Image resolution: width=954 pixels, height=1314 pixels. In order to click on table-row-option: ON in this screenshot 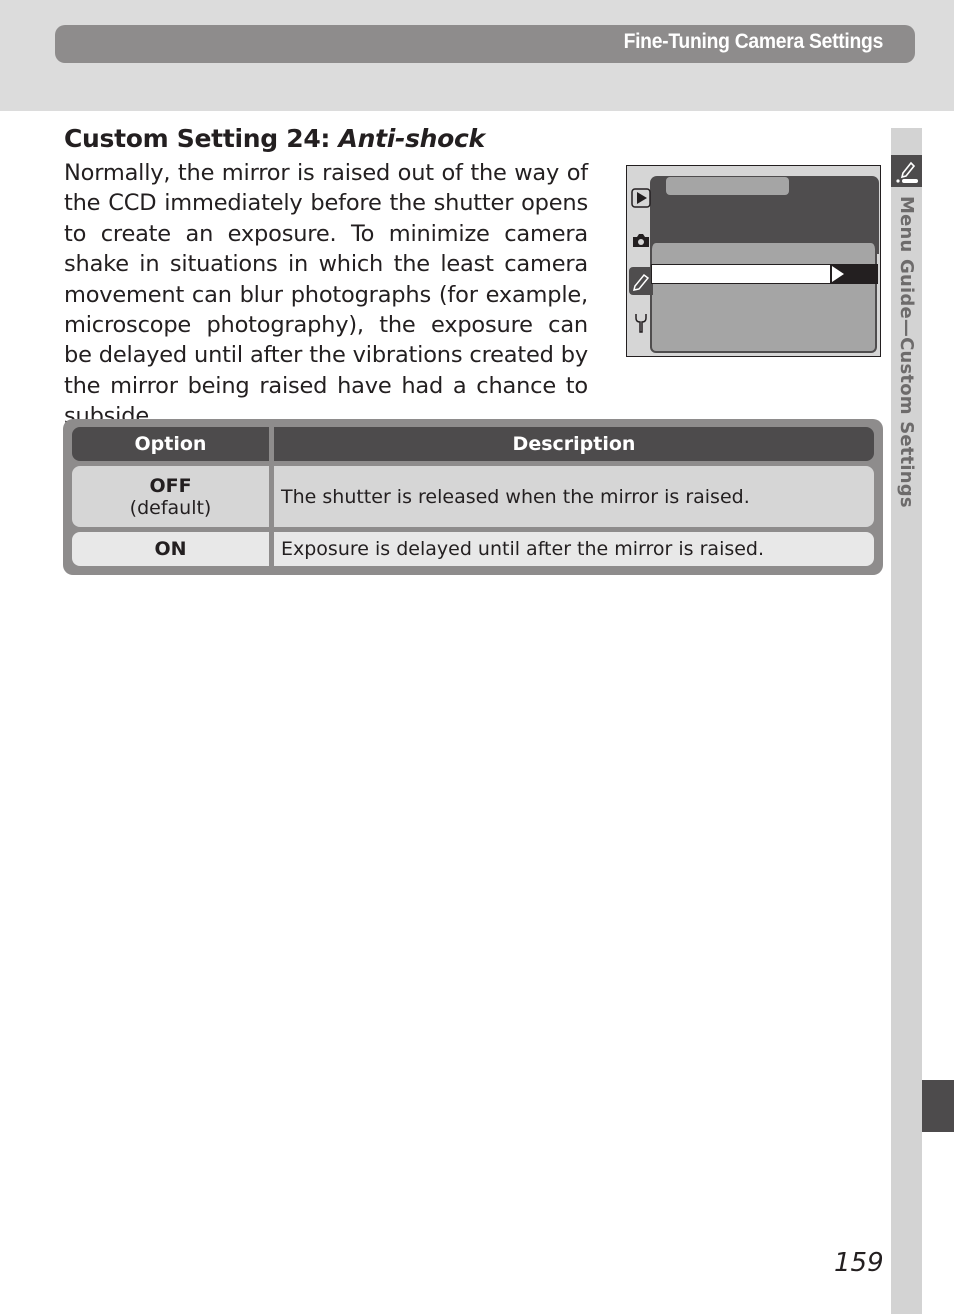, I will do `click(170, 549)`.